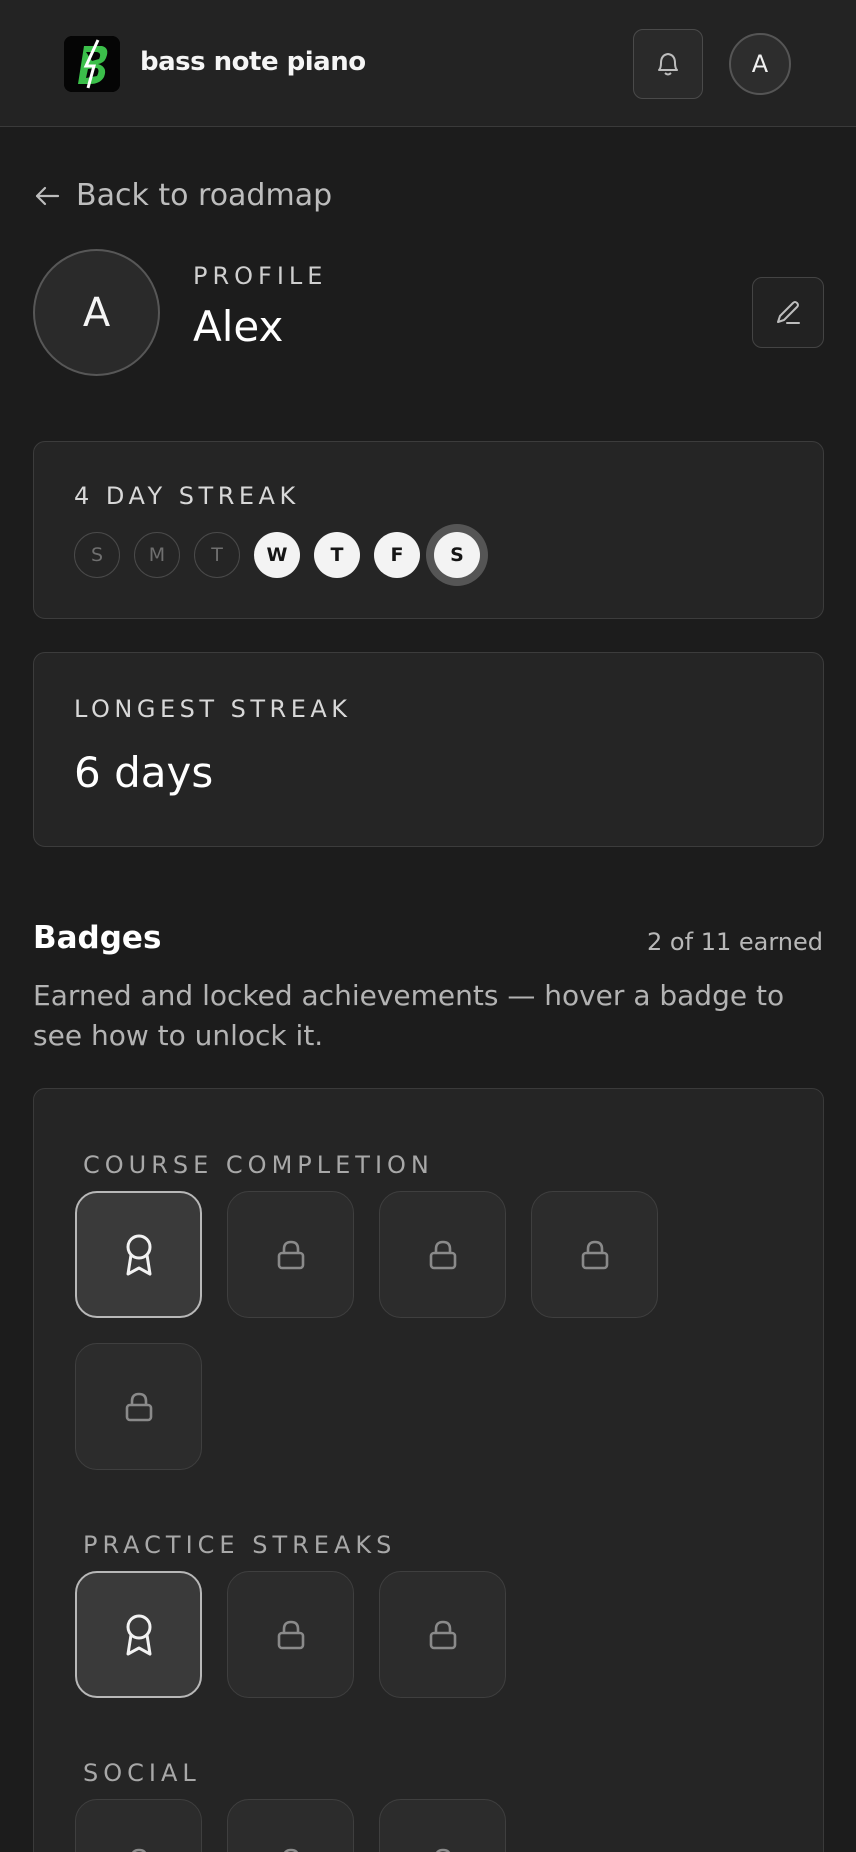 This screenshot has width=856, height=1852. Describe the element at coordinates (47, 195) in the screenshot. I see `arrow-left-icon` at that location.